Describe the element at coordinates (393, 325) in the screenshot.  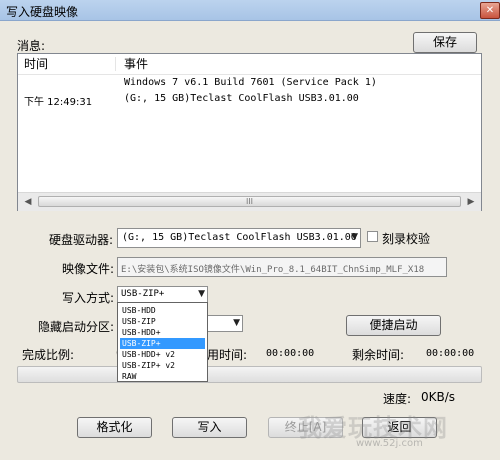
I see `quick-boot-button: 便捷启动` at that location.